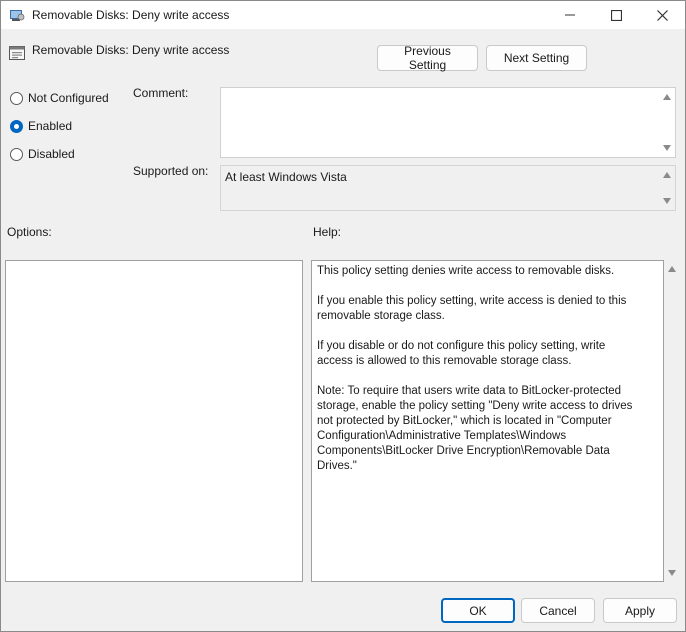 The image size is (686, 632). Describe the element at coordinates (558, 610) in the screenshot. I see `cancel-button: Cancel` at that location.